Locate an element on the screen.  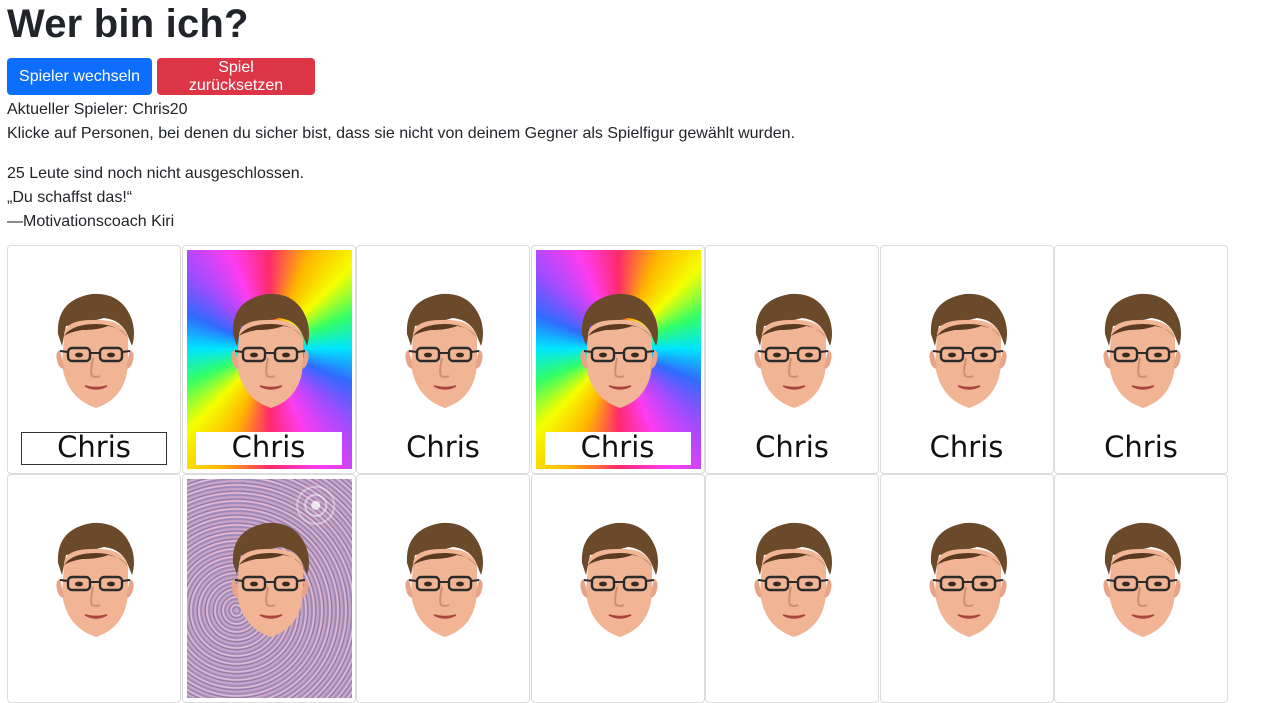
remaining-count: 25 Leute sind noch nicht ausgeschlossen. is located at coordinates (156, 173).